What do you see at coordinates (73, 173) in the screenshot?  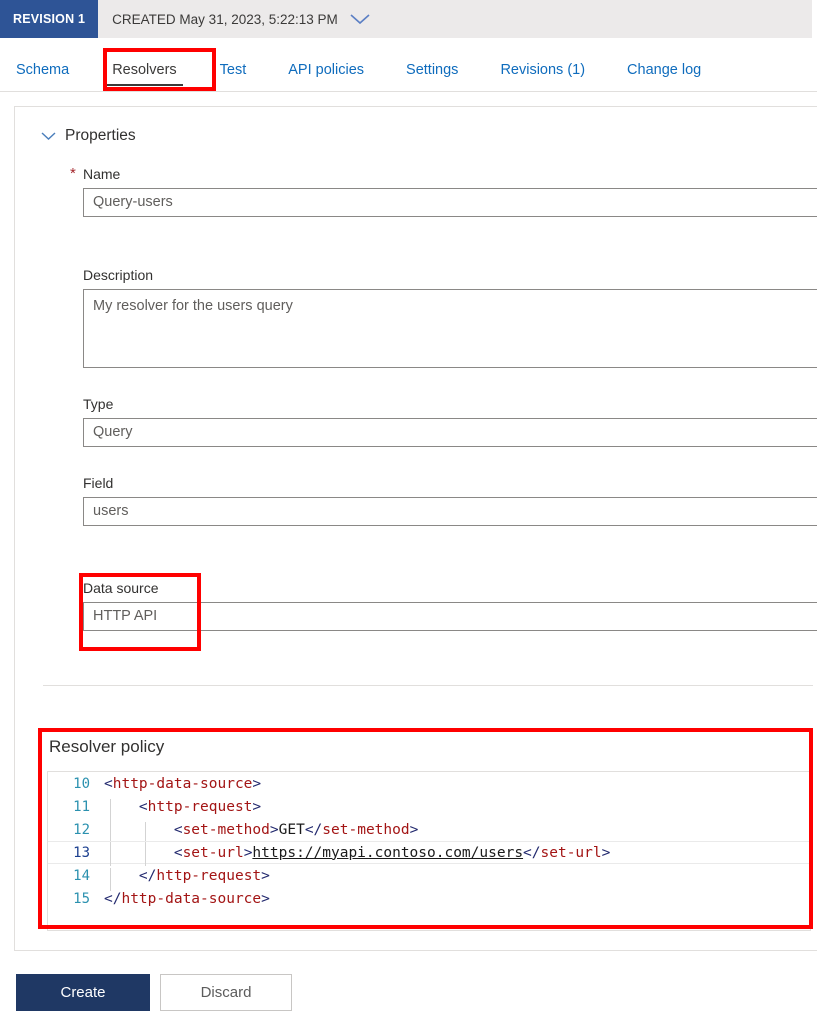 I see `required-marker: *` at bounding box center [73, 173].